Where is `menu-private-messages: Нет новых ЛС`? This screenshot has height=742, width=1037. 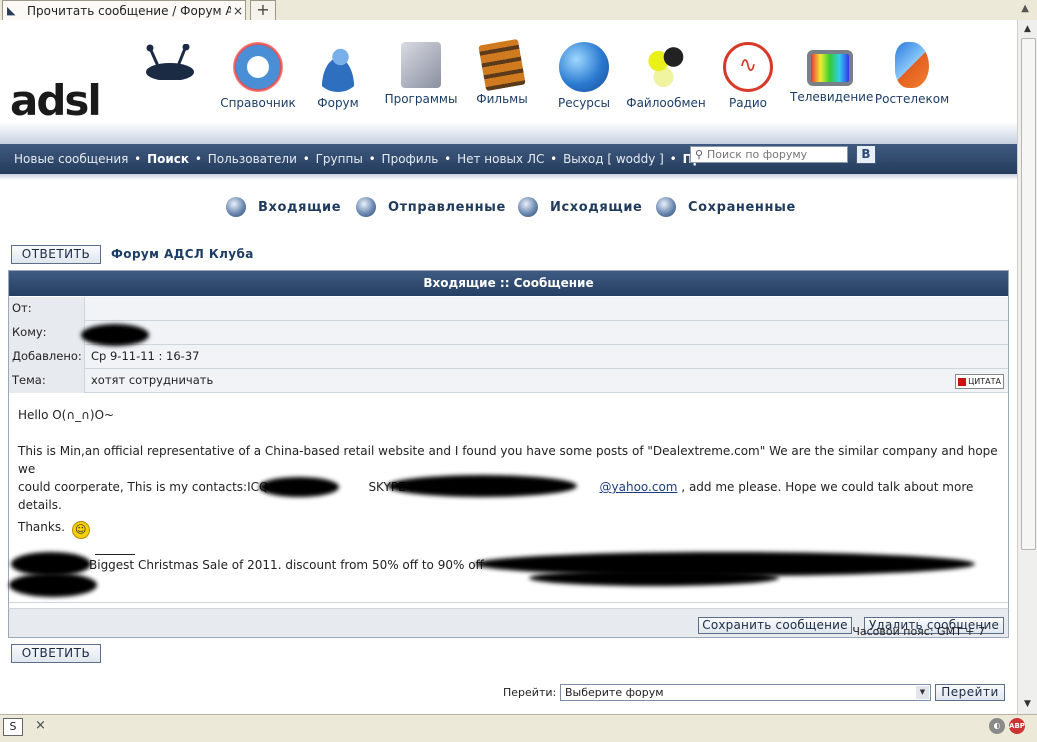 menu-private-messages: Нет новых ЛС is located at coordinates (500, 159).